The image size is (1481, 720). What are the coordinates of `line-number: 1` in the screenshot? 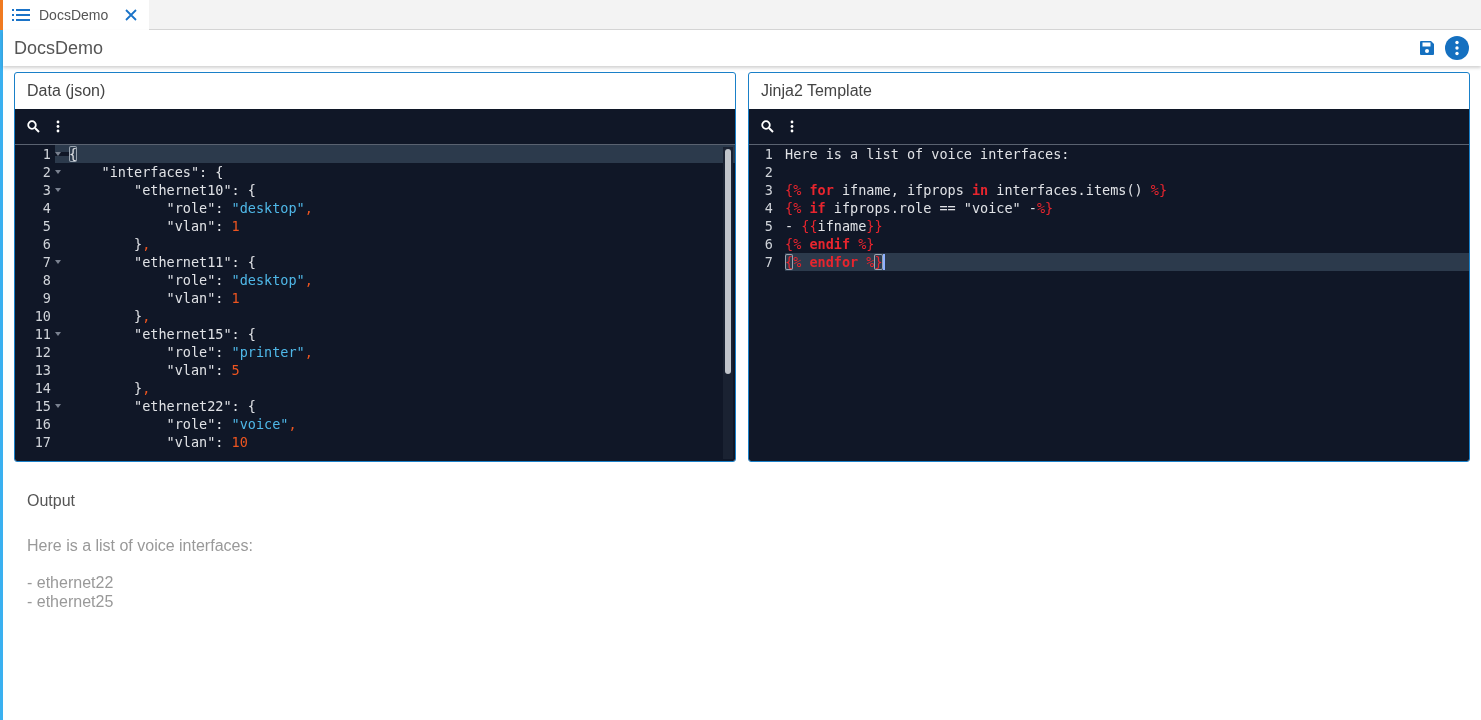 It's located at (35, 154).